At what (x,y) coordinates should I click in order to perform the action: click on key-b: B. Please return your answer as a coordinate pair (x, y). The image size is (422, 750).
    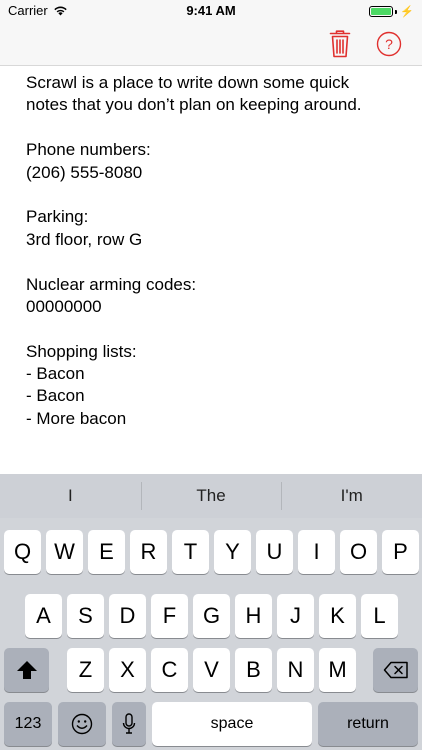
    Looking at the image, I should click on (253, 670).